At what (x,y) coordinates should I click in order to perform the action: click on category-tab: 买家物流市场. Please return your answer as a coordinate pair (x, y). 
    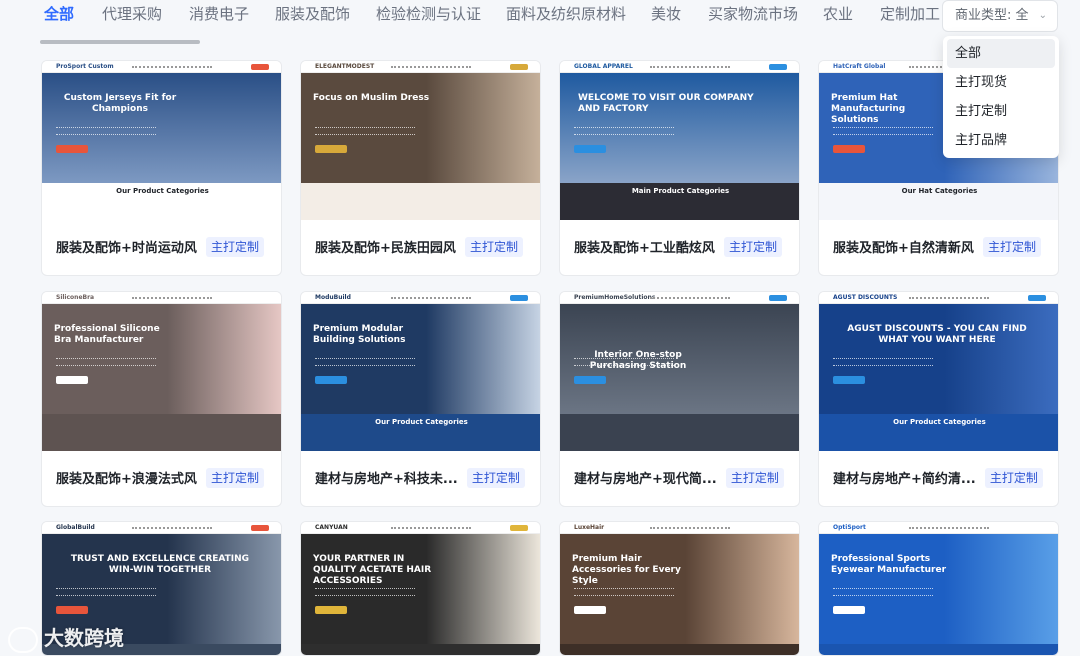
    Looking at the image, I should click on (753, 14).